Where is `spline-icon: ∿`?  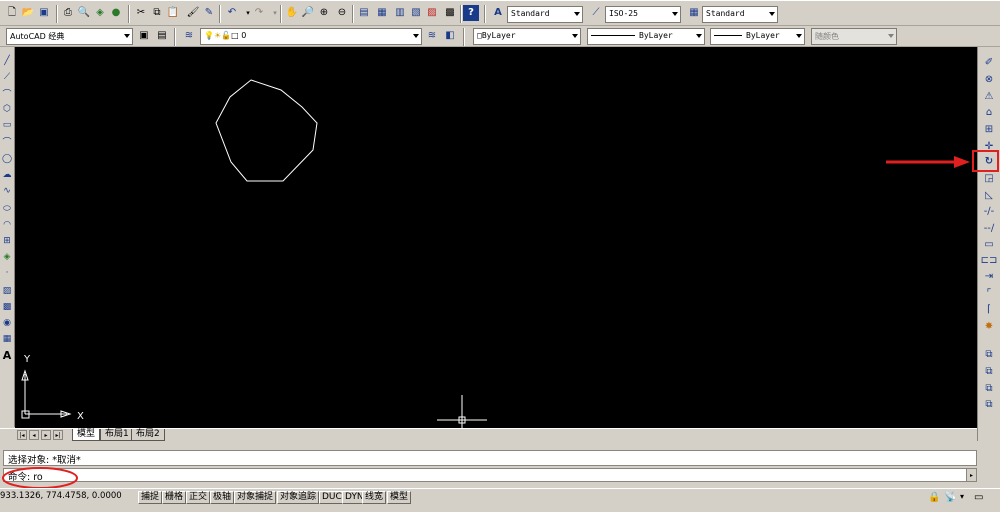
spline-icon: ∿ is located at coordinates (7, 191).